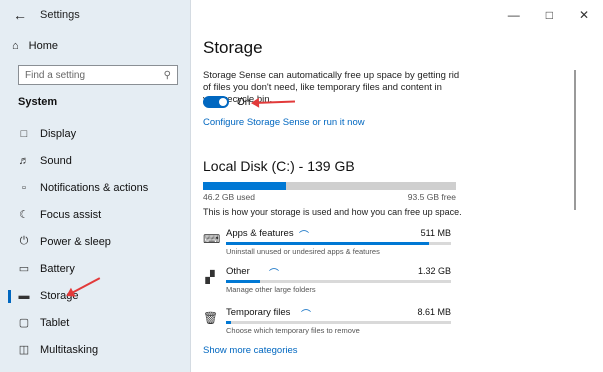 The height and width of the screenshot is (372, 603). I want to click on scrollbar, so click(575, 140).